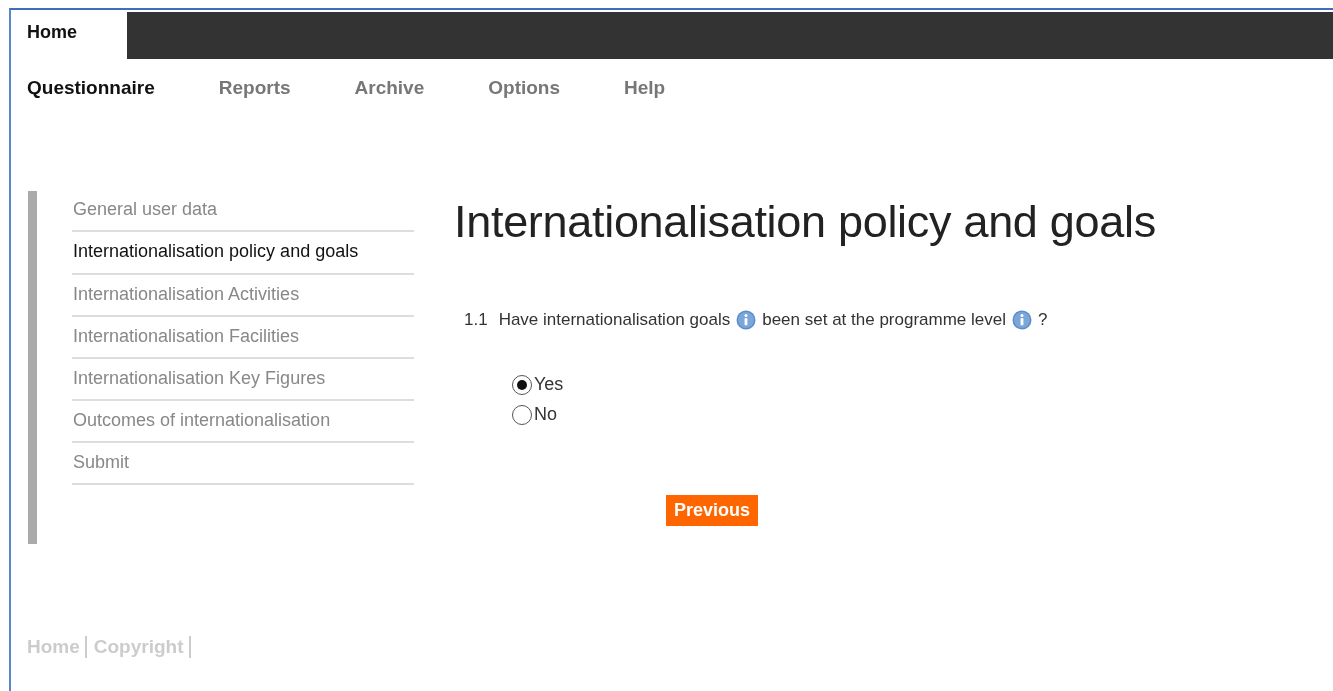 This screenshot has width=1333, height=691. Describe the element at coordinates (91, 98) in the screenshot. I see `menu-tab: Questionnaire` at that location.